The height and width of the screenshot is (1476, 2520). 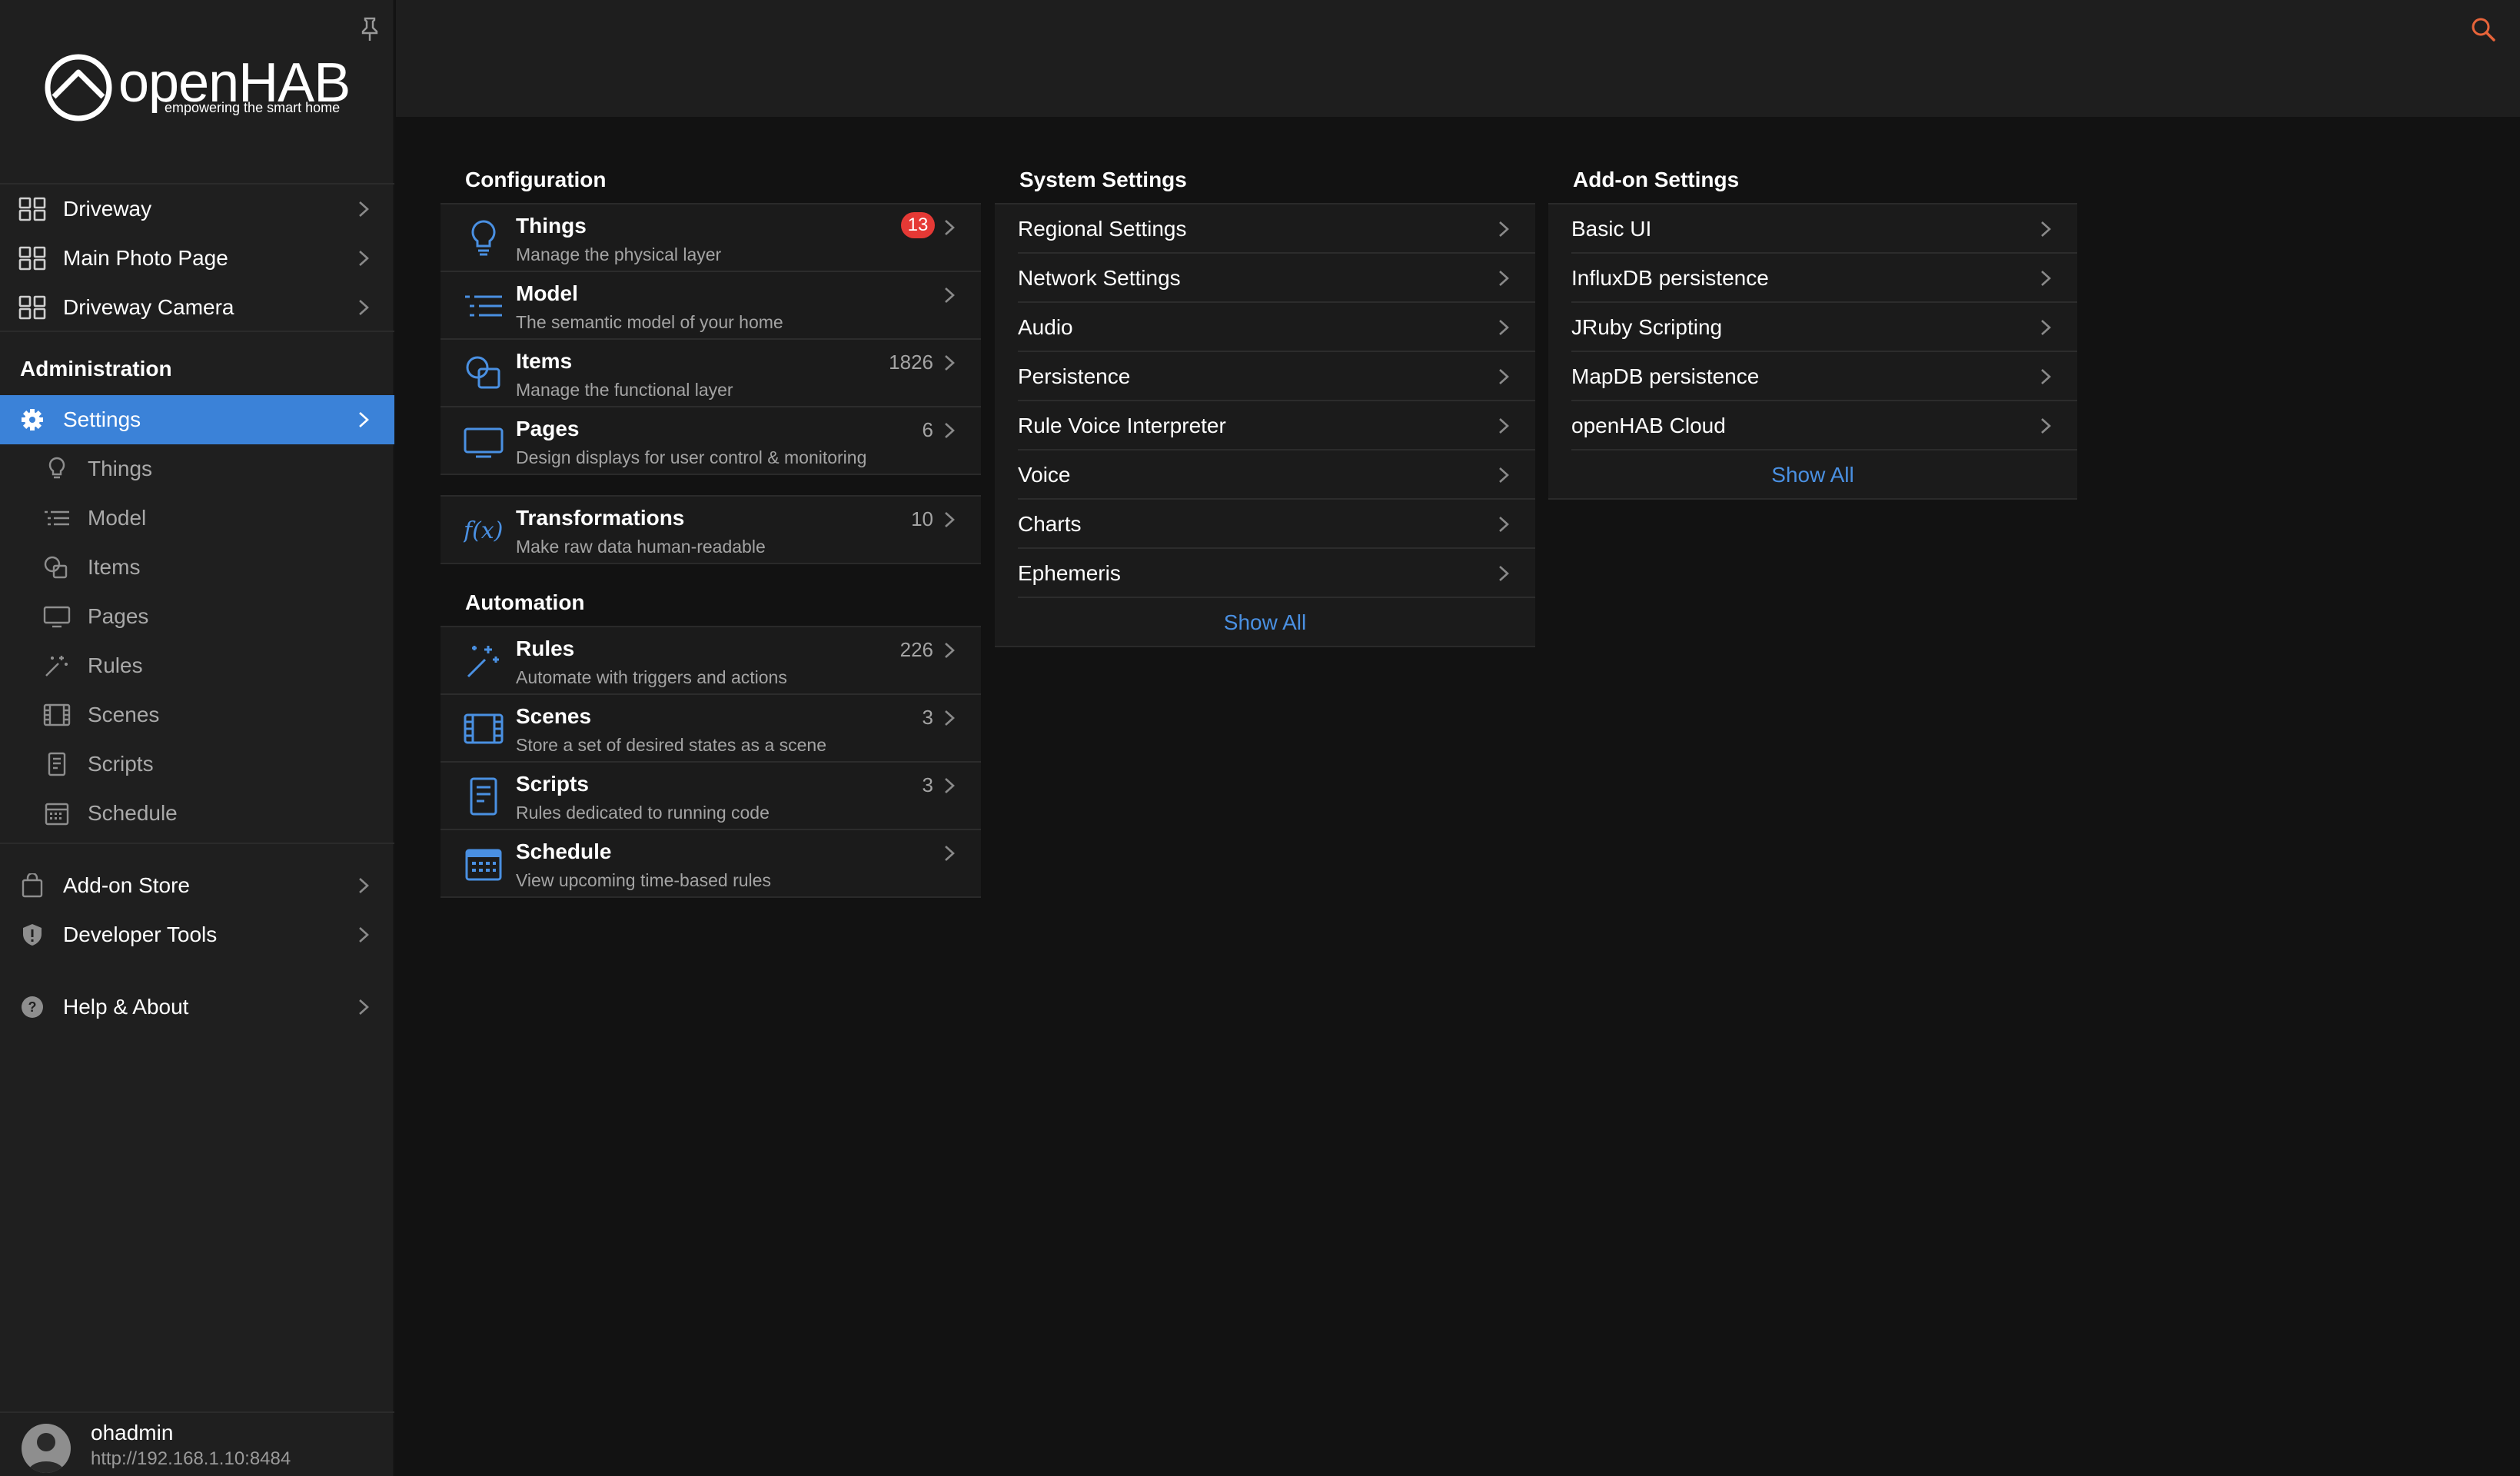 What do you see at coordinates (1046, 327) in the screenshot?
I see `setting-label: Audio` at bounding box center [1046, 327].